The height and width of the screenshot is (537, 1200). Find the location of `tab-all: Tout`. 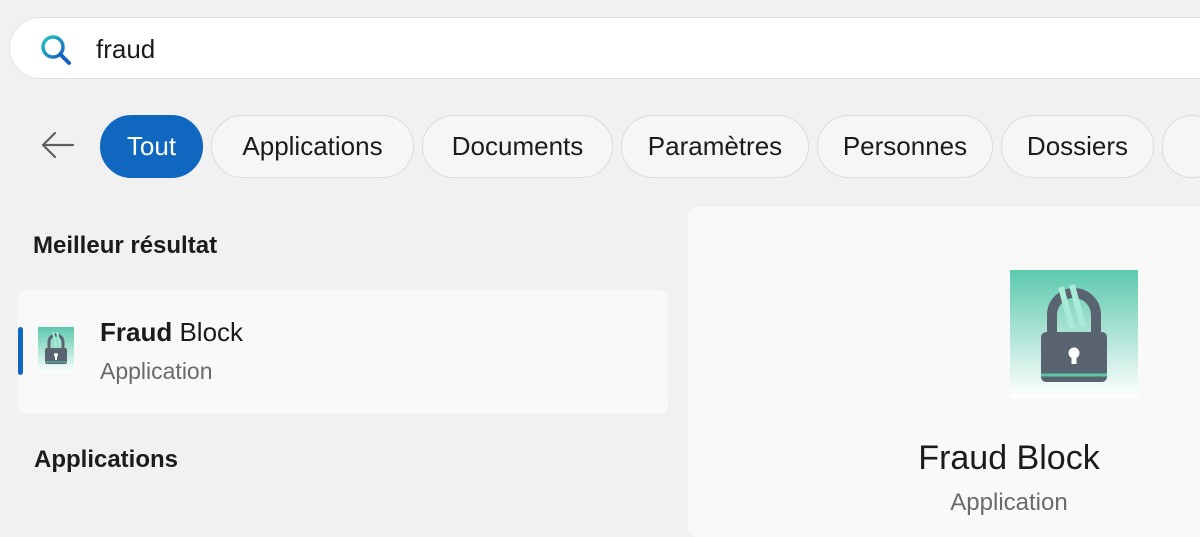

tab-all: Tout is located at coordinates (151, 146).